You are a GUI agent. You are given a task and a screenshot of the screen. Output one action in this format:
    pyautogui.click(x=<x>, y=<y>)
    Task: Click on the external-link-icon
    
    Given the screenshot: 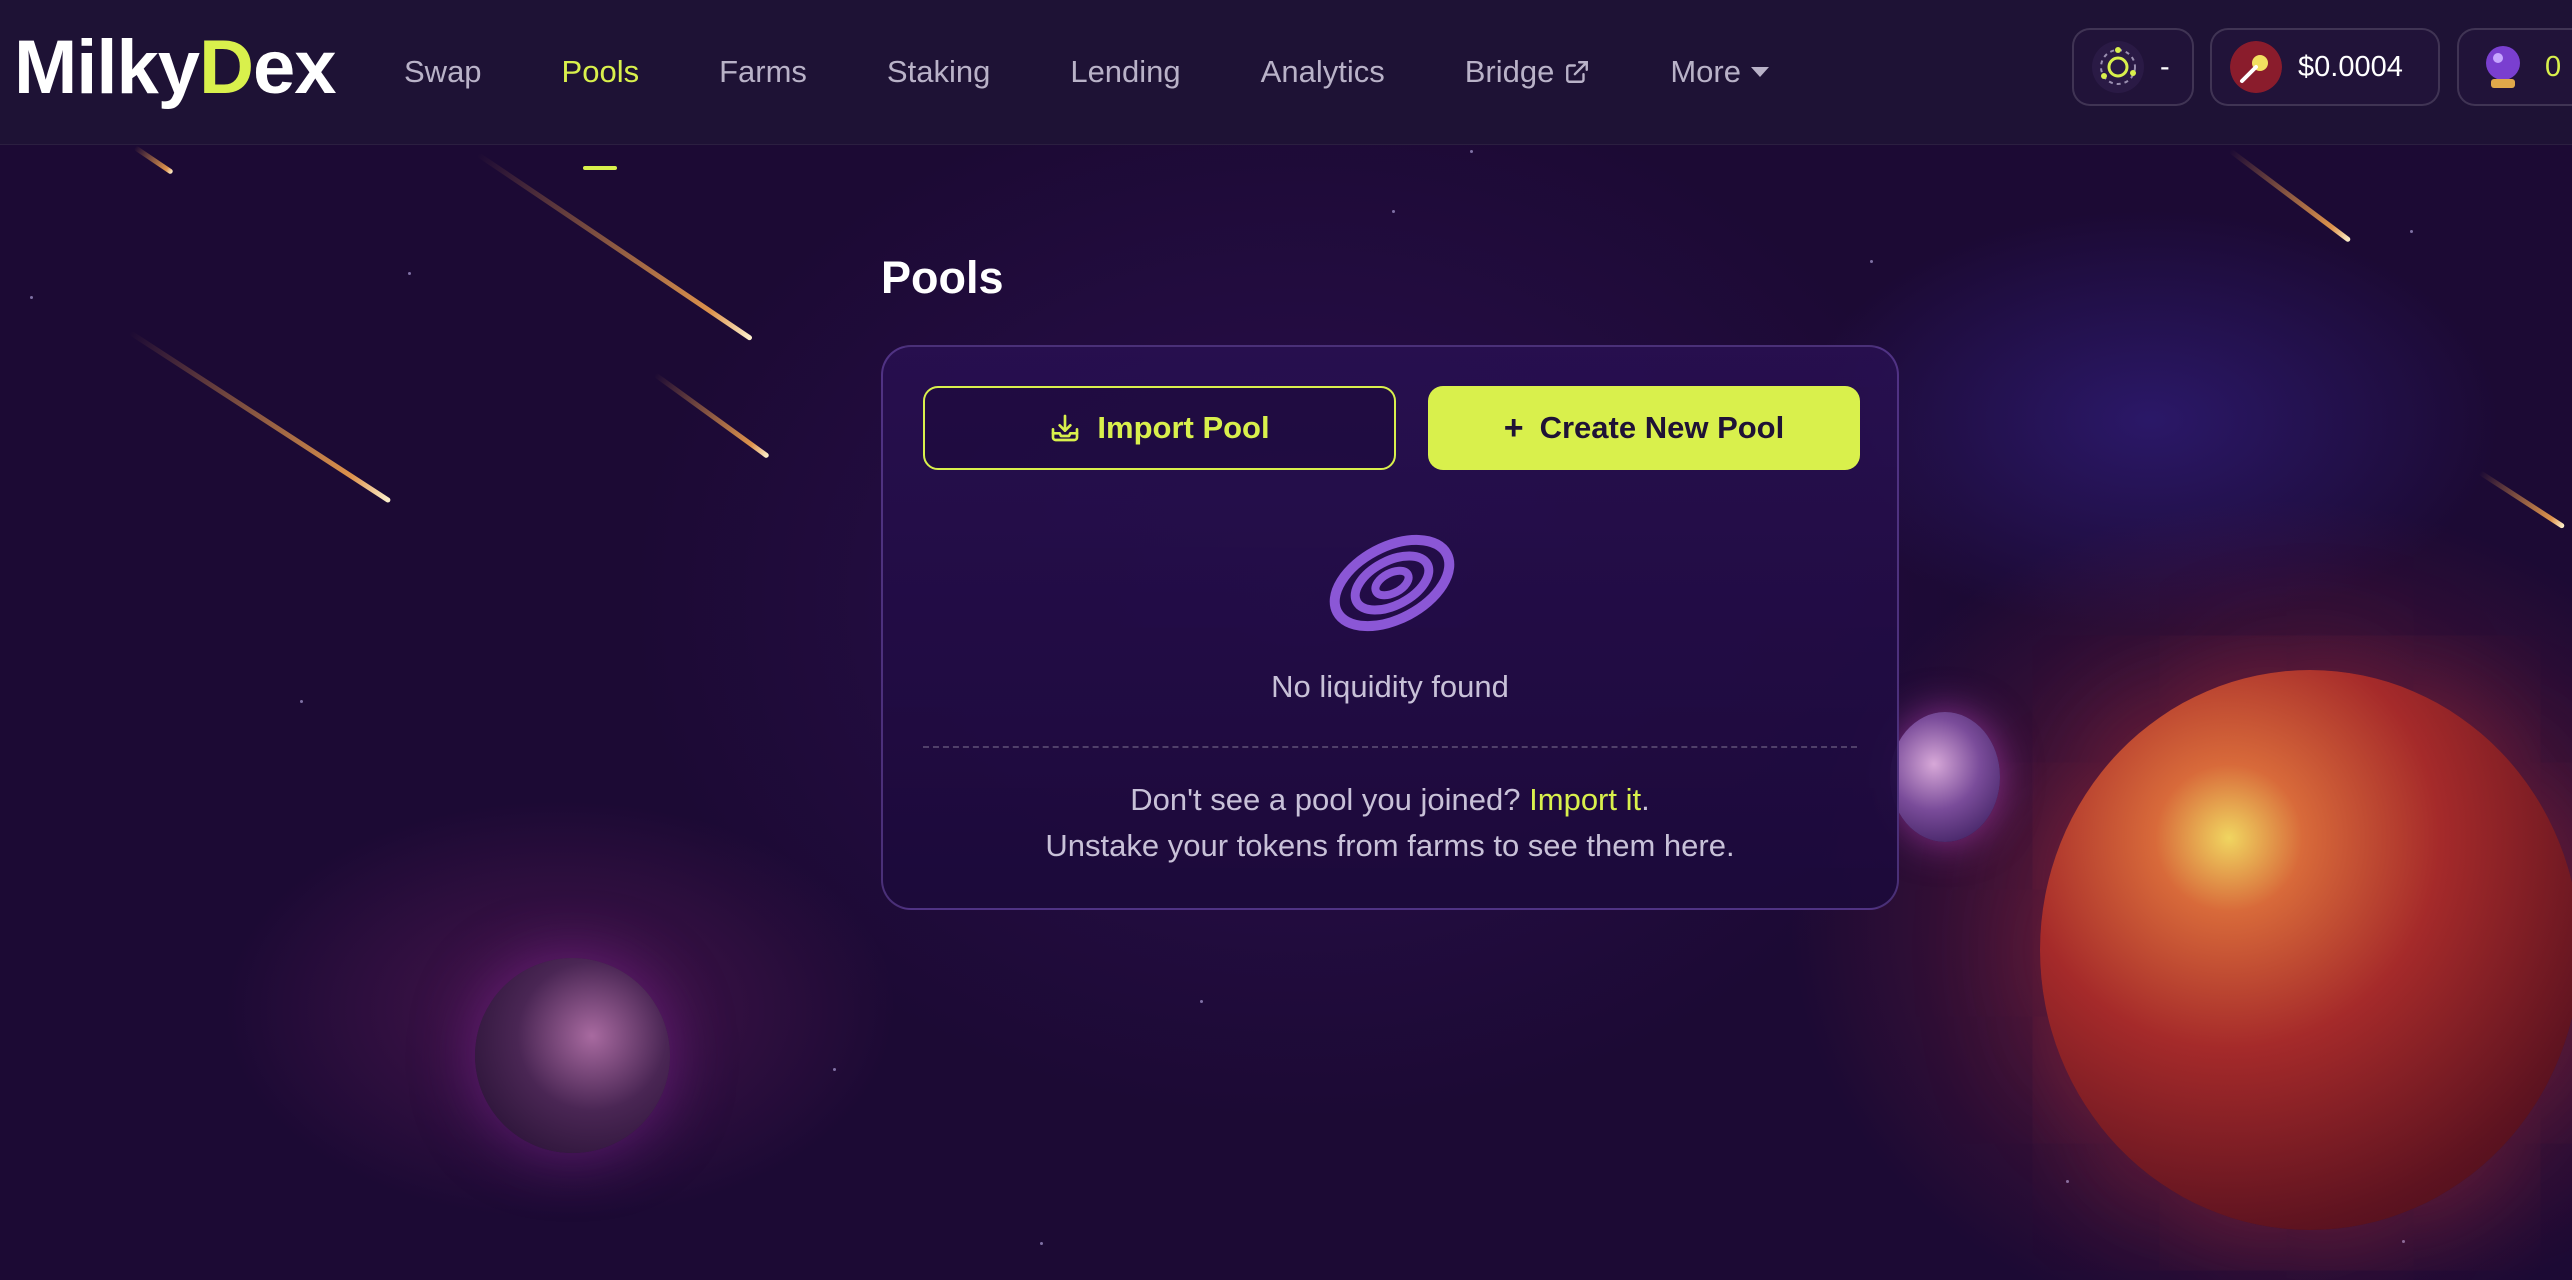 What is the action you would take?
    pyautogui.click(x=1577, y=72)
    